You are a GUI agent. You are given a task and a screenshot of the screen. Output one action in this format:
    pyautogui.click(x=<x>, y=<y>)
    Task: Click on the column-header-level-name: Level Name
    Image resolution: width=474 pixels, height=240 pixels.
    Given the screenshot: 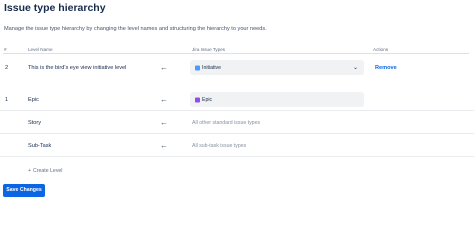 What is the action you would take?
    pyautogui.click(x=40, y=49)
    